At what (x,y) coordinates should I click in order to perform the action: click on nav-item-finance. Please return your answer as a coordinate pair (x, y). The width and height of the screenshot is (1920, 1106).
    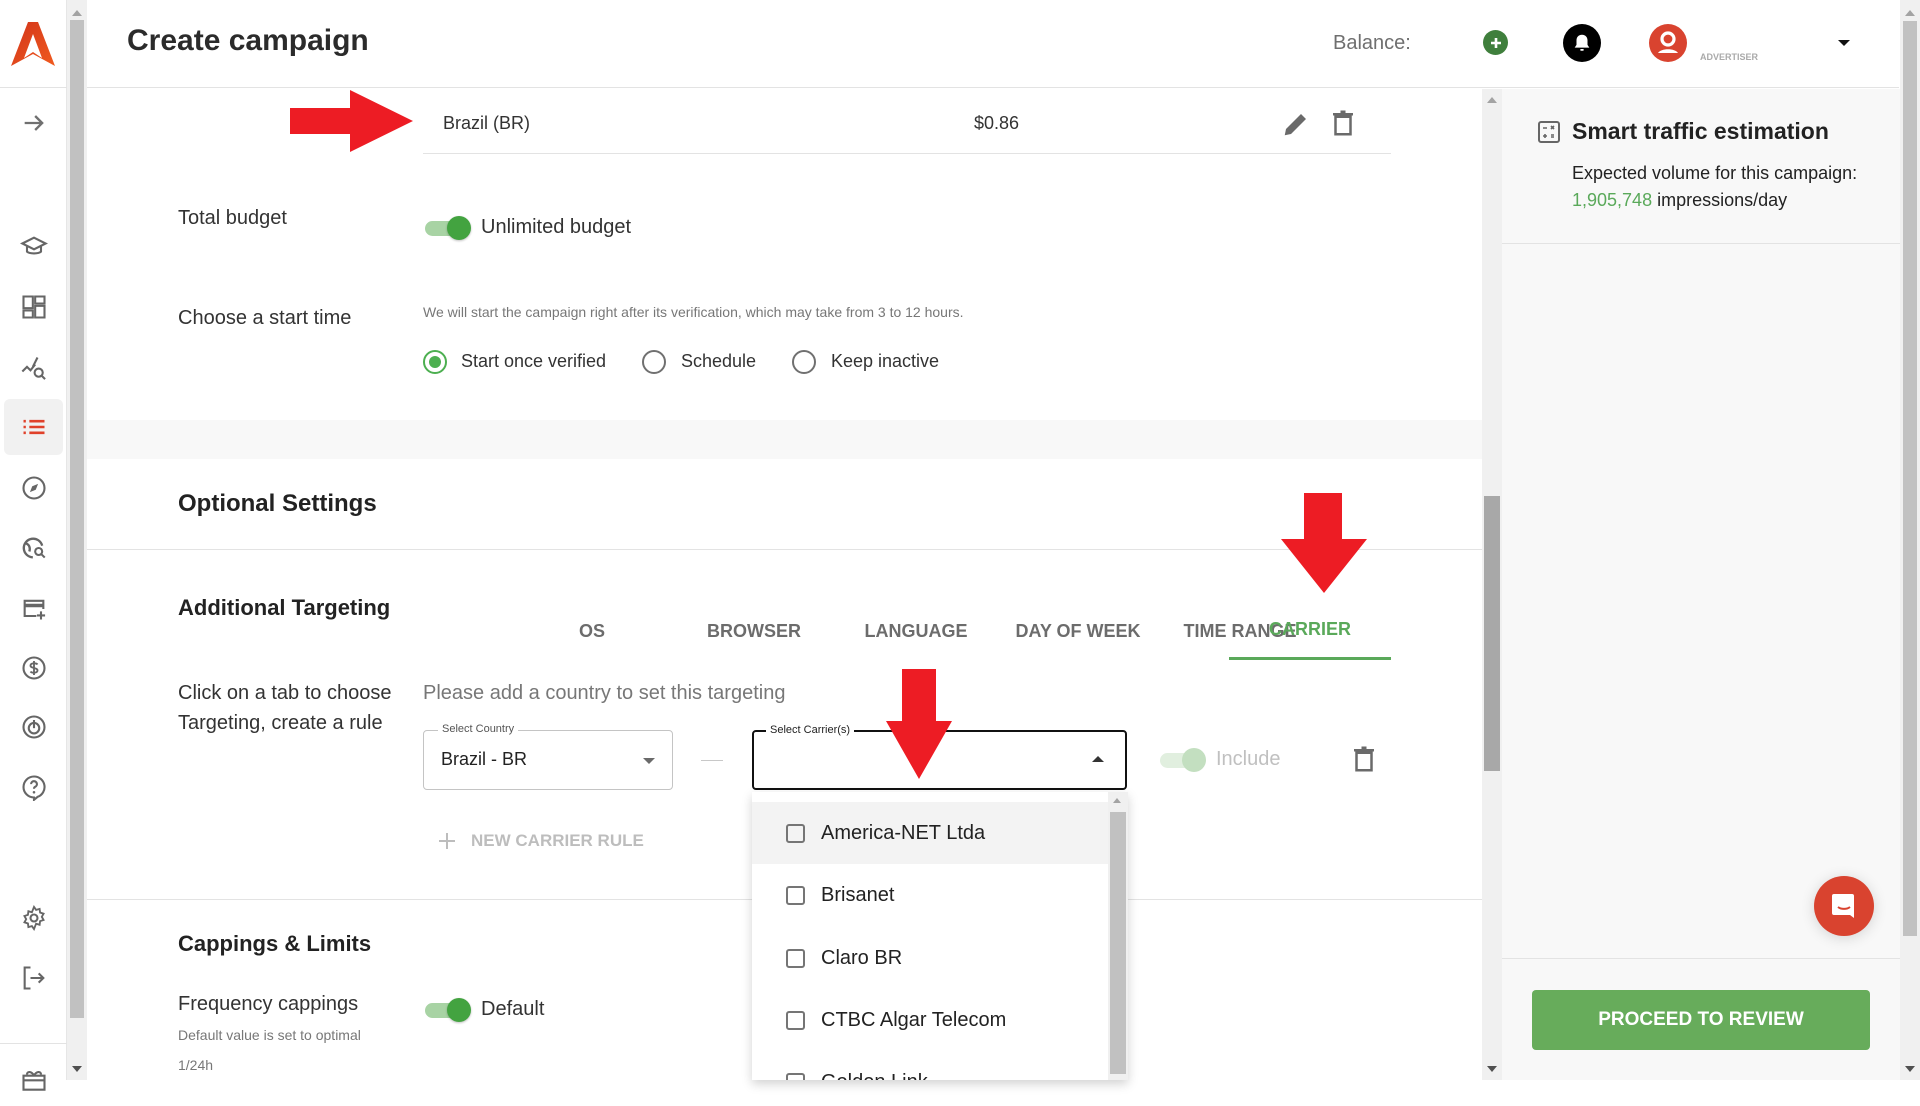
    Looking at the image, I should click on (33, 668).